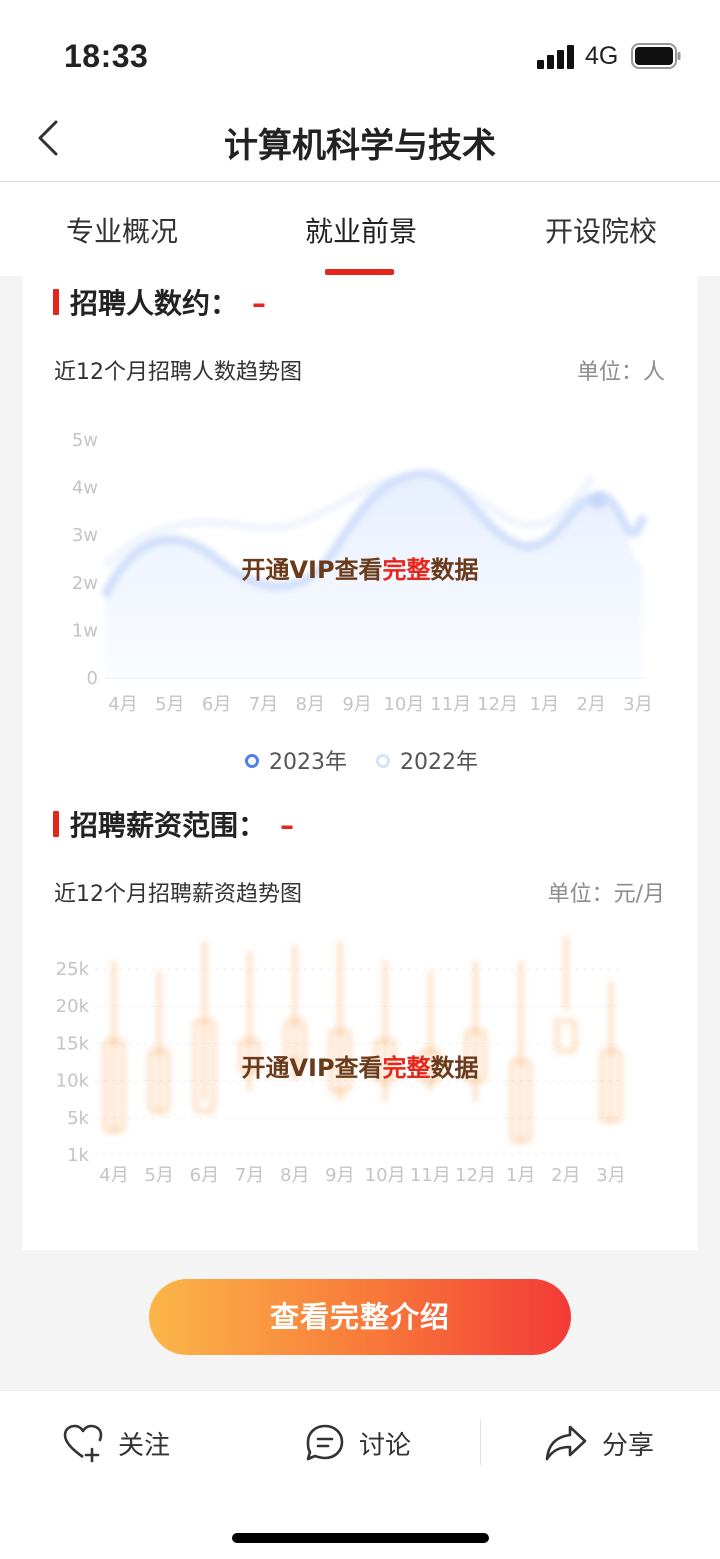  What do you see at coordinates (78, 1118) in the screenshot?
I see `y-tick-label: 5k` at bounding box center [78, 1118].